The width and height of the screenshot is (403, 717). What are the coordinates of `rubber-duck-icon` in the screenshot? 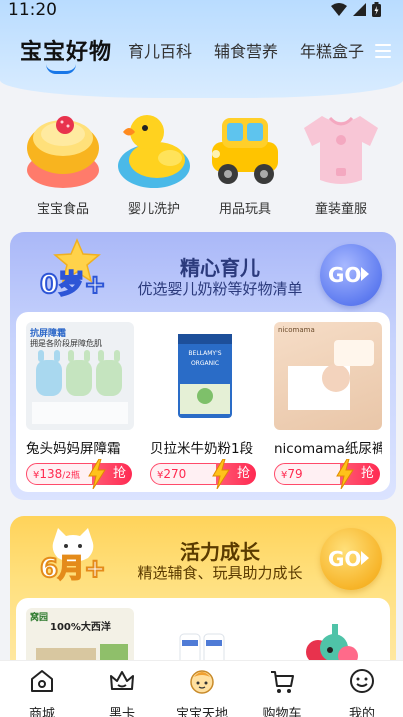 It's located at (154, 149).